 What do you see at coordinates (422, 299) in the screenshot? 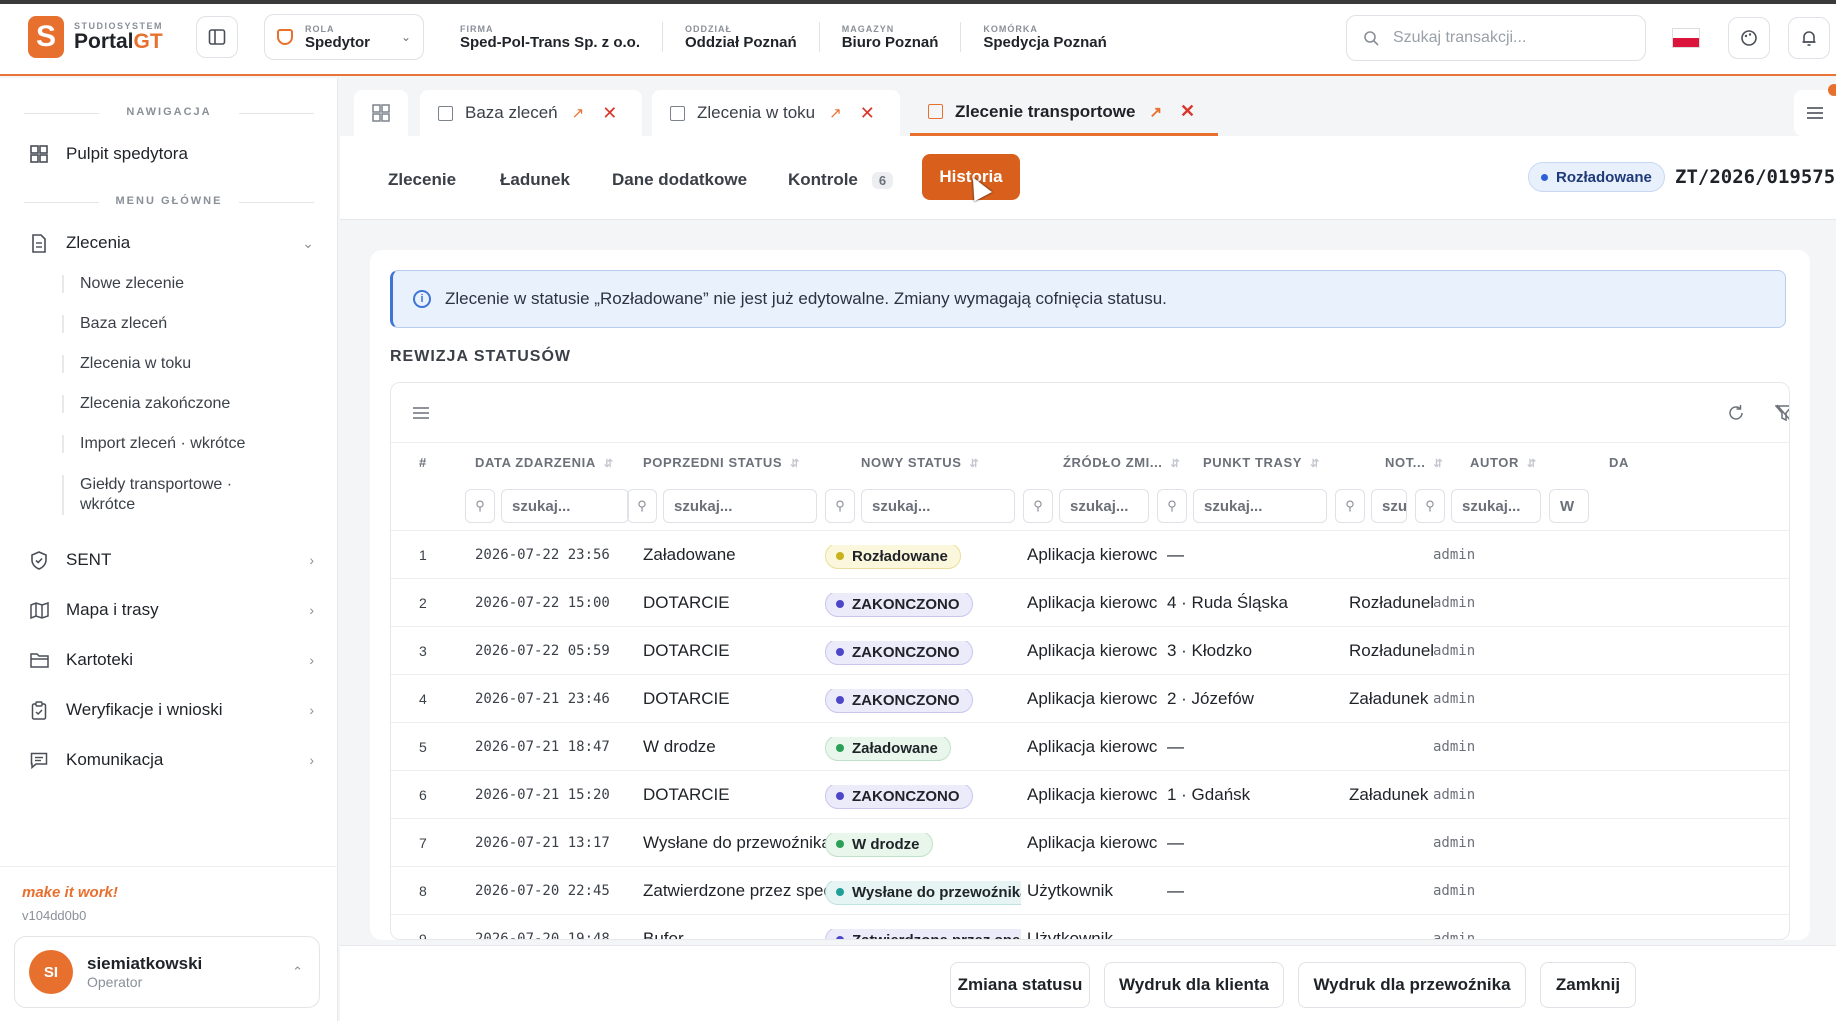
I see `info-icon: i` at bounding box center [422, 299].